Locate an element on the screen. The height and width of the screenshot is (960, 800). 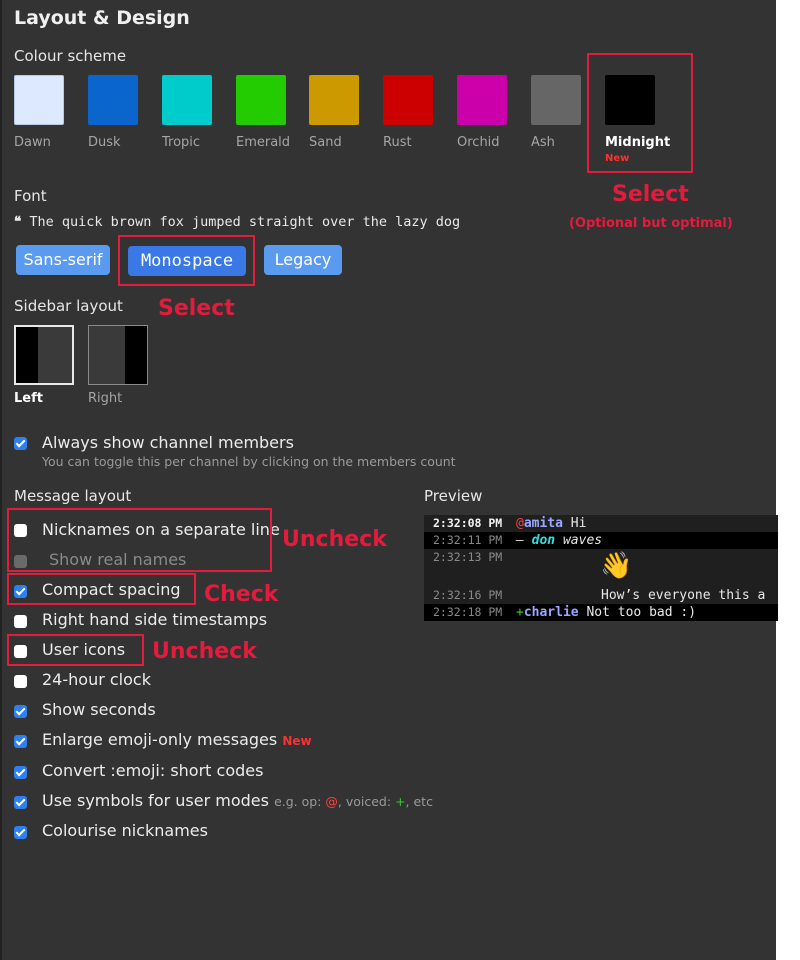
members-label: Always show channel members is located at coordinates (168, 442).